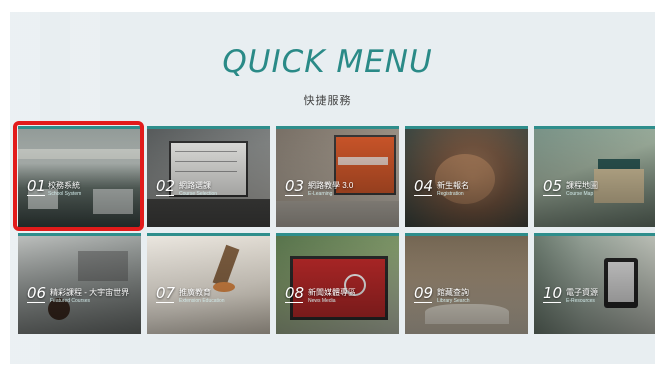 This screenshot has width=655, height=379. Describe the element at coordinates (466, 176) in the screenshot. I see `quick-menu-tile-04: 04 新生報名 Registration` at that location.